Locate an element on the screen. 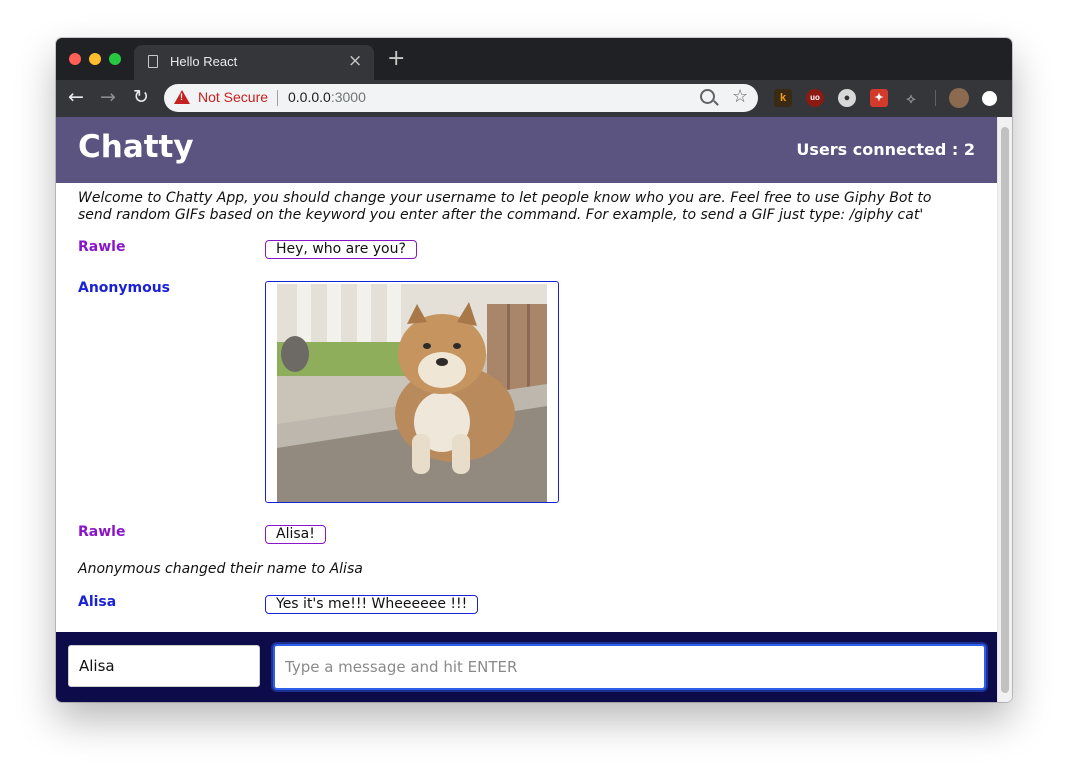 This screenshot has width=1068, height=776. menu-dot-icon is located at coordinates (989, 98).